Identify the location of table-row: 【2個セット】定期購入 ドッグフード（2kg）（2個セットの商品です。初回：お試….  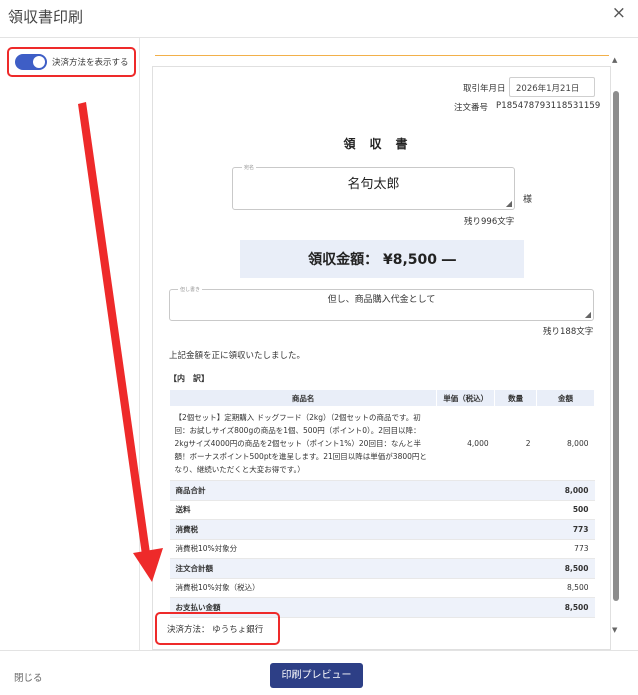
(382, 443).